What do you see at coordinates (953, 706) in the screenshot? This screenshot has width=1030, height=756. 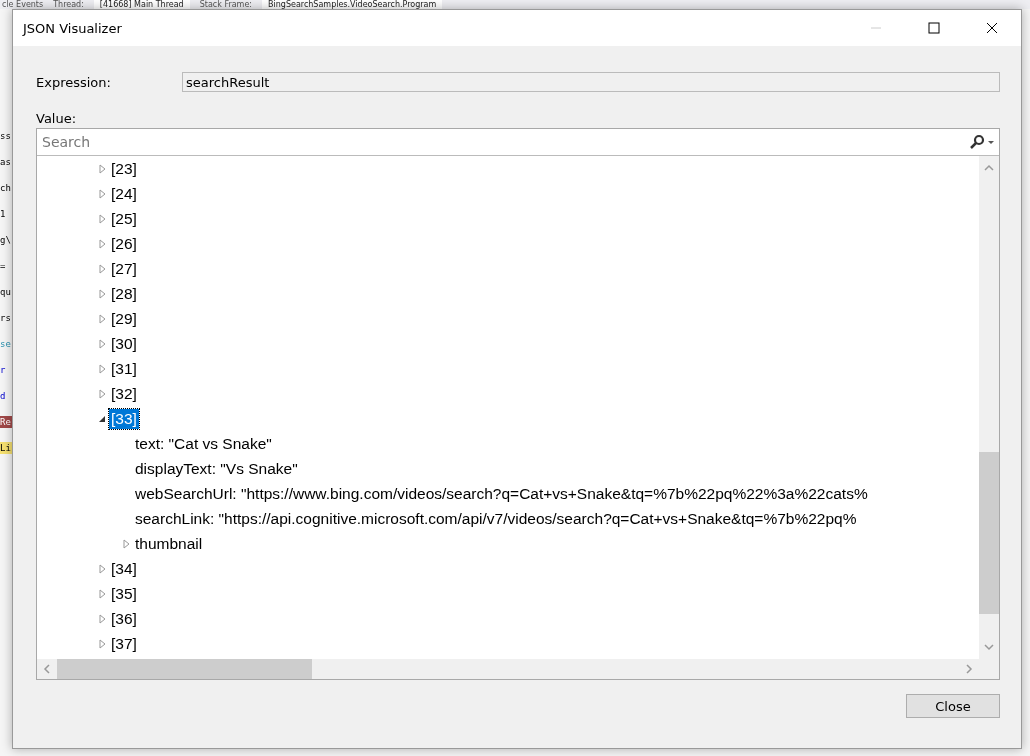 I see `close-button: Close` at bounding box center [953, 706].